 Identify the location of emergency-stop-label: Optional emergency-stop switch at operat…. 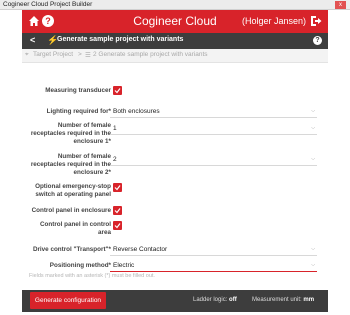
(73, 190).